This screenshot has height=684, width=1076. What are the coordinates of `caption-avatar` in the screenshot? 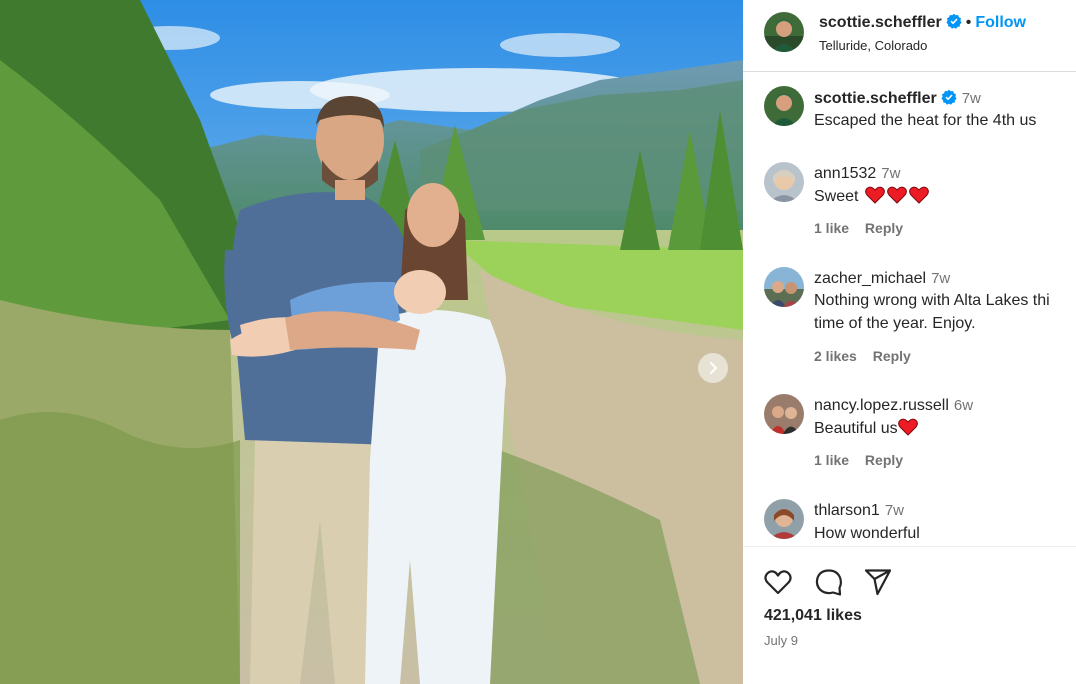 It's located at (784, 106).